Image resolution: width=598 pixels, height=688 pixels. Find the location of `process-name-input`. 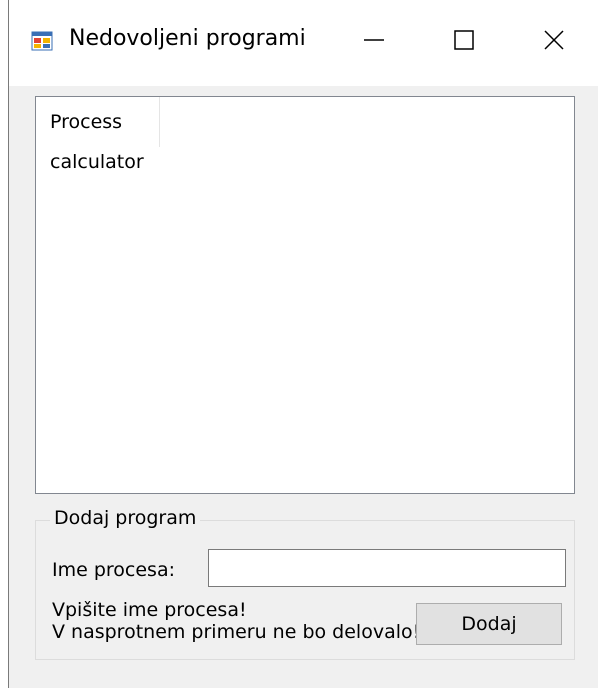

process-name-input is located at coordinates (387, 568).